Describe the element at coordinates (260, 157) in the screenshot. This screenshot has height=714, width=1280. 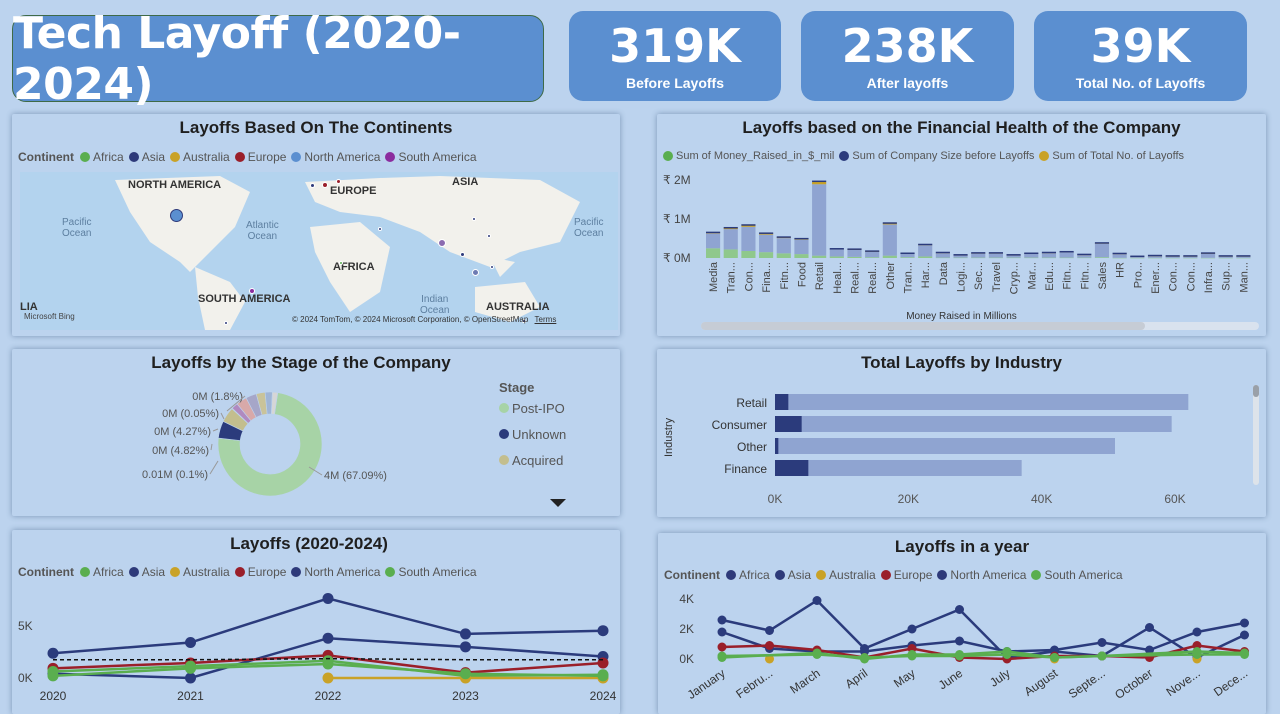
I see `legend-item-europe: Europe` at that location.